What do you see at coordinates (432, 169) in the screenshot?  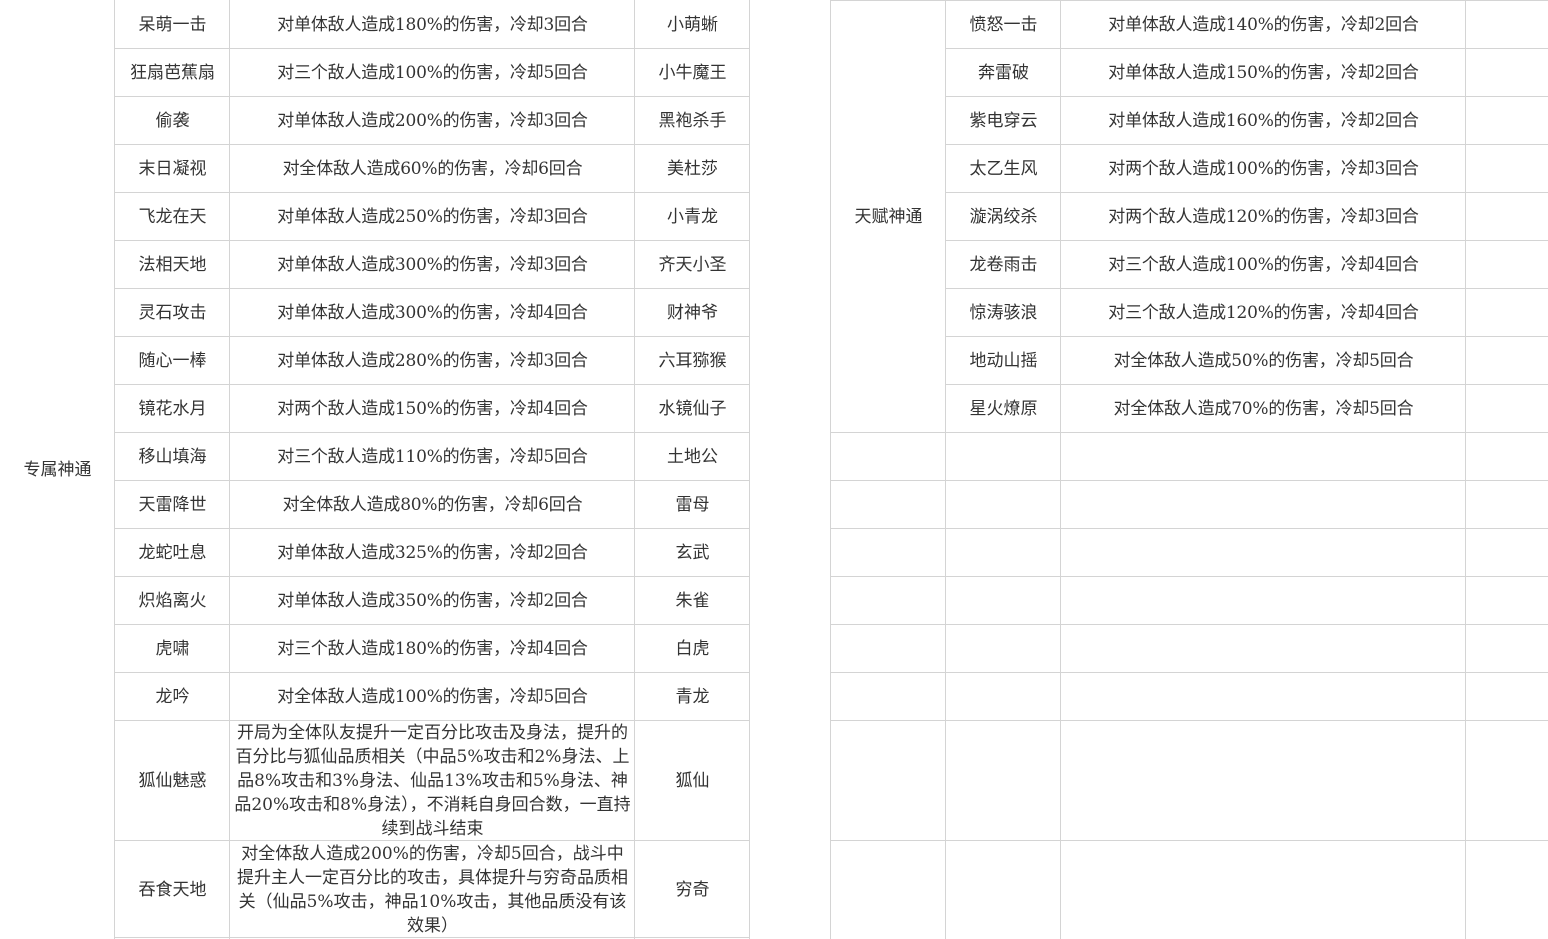 I see `skill-effect-cell: 对全体敌人造成60%的伤害，冷却6回合` at bounding box center [432, 169].